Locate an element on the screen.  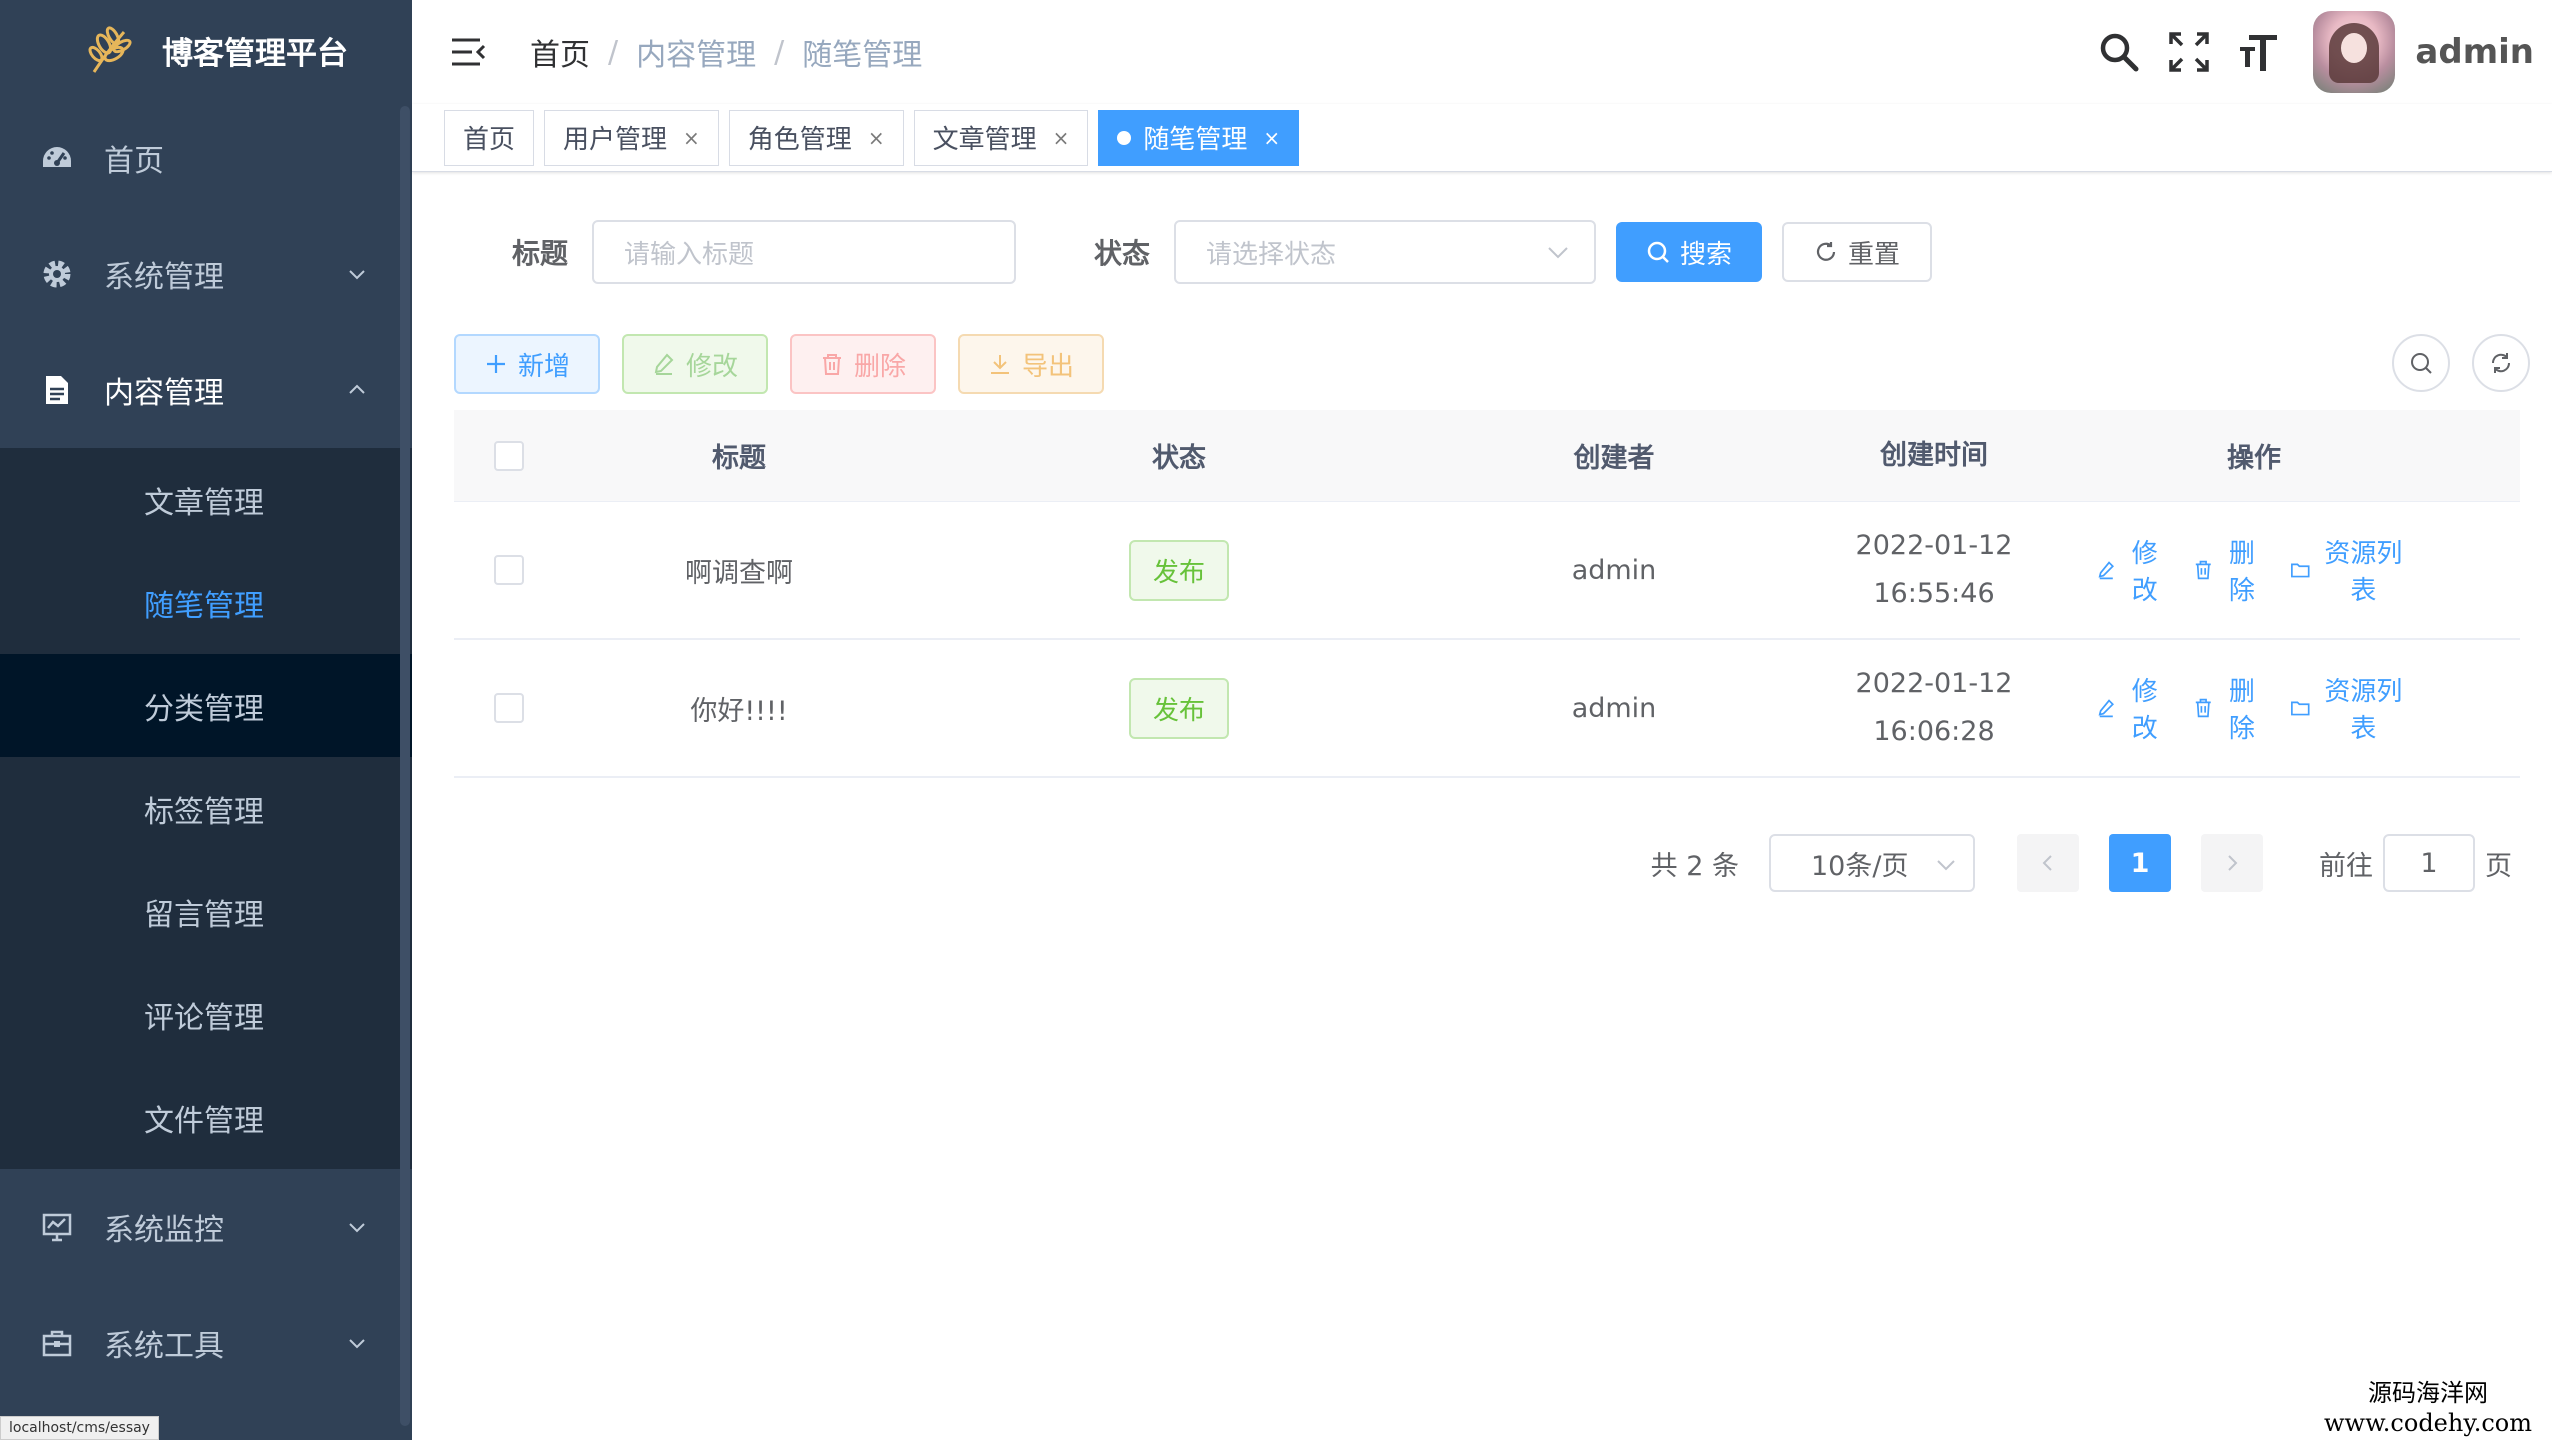
refresh-table-button is located at coordinates (2501, 363).